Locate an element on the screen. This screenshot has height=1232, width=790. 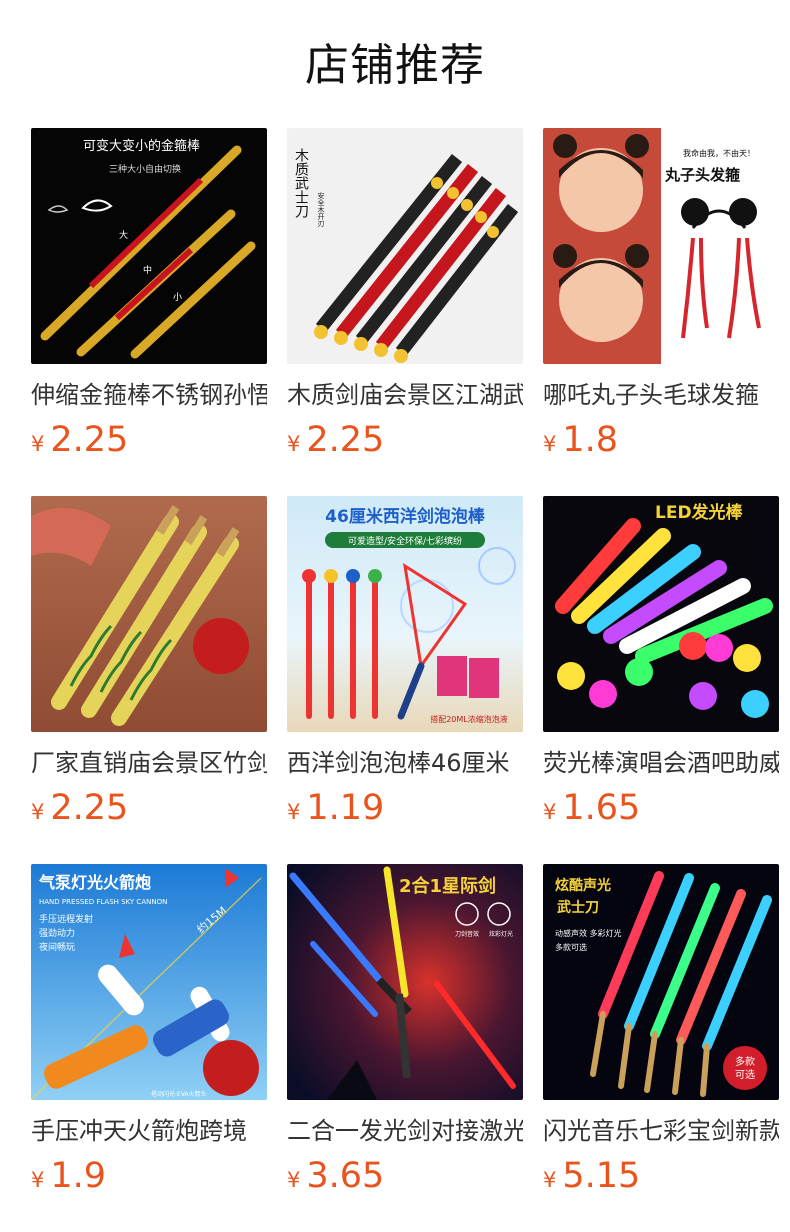
image-text: 多款 is located at coordinates (745, 1061).